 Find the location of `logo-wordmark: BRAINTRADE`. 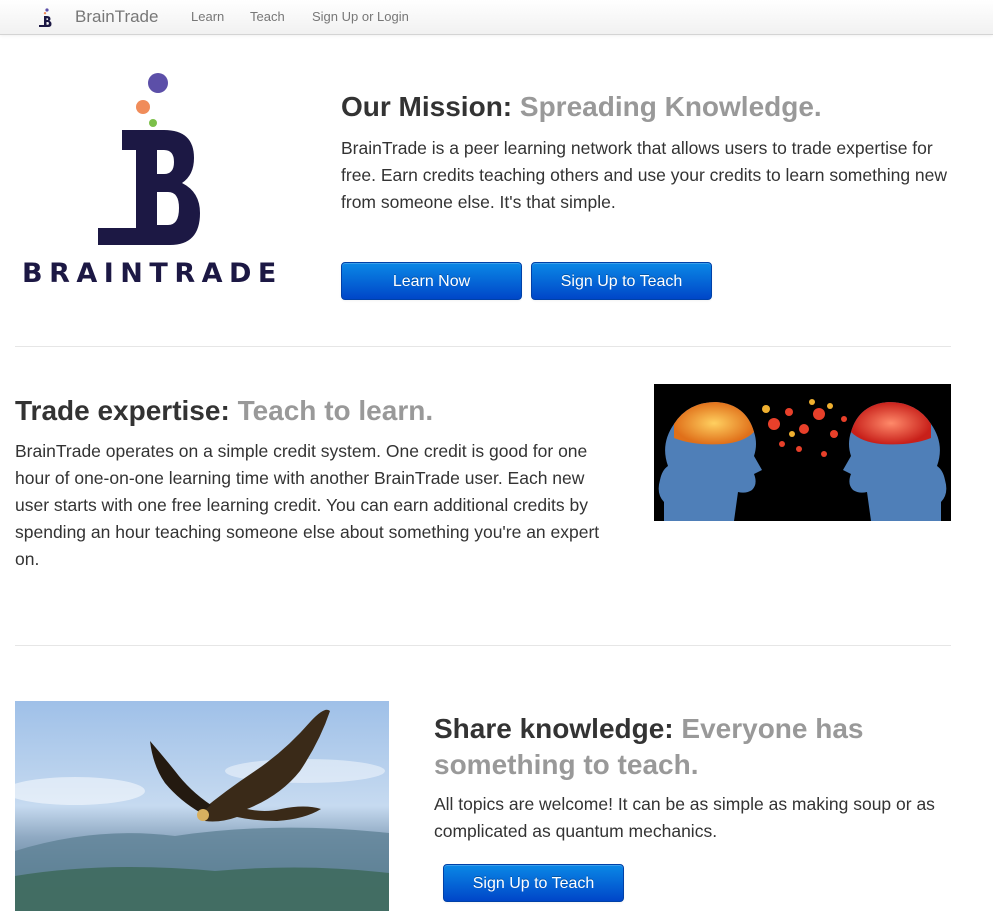

logo-wordmark: BRAINTRADE is located at coordinates (152, 273).